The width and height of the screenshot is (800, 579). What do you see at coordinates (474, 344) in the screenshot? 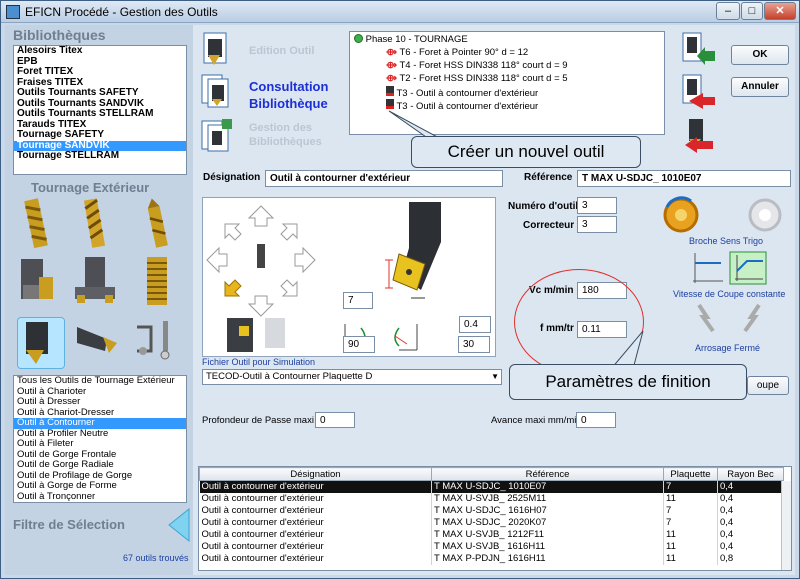
I see `dim-30-field: 30` at bounding box center [474, 344].